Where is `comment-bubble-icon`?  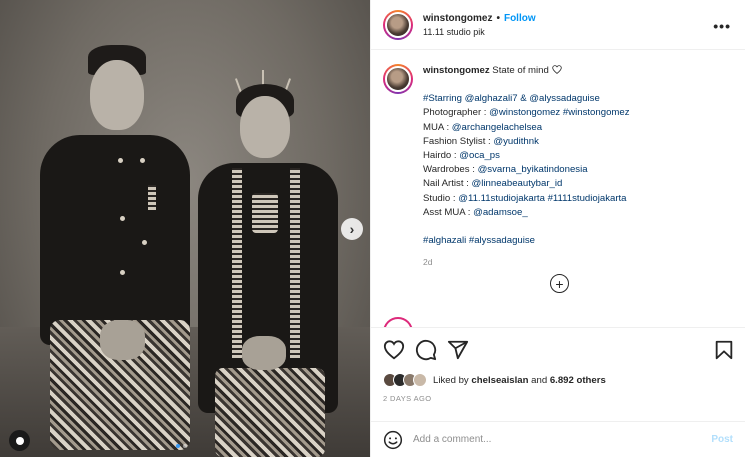 comment-bubble-icon is located at coordinates (426, 350).